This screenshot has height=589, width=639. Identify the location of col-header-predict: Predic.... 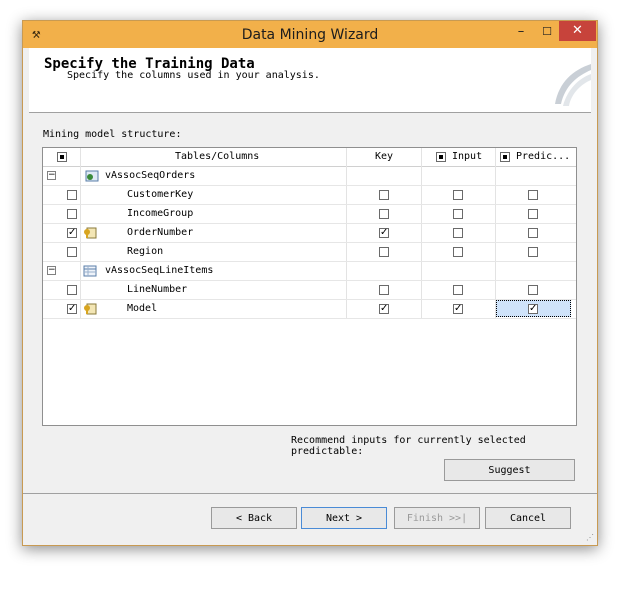
(543, 156).